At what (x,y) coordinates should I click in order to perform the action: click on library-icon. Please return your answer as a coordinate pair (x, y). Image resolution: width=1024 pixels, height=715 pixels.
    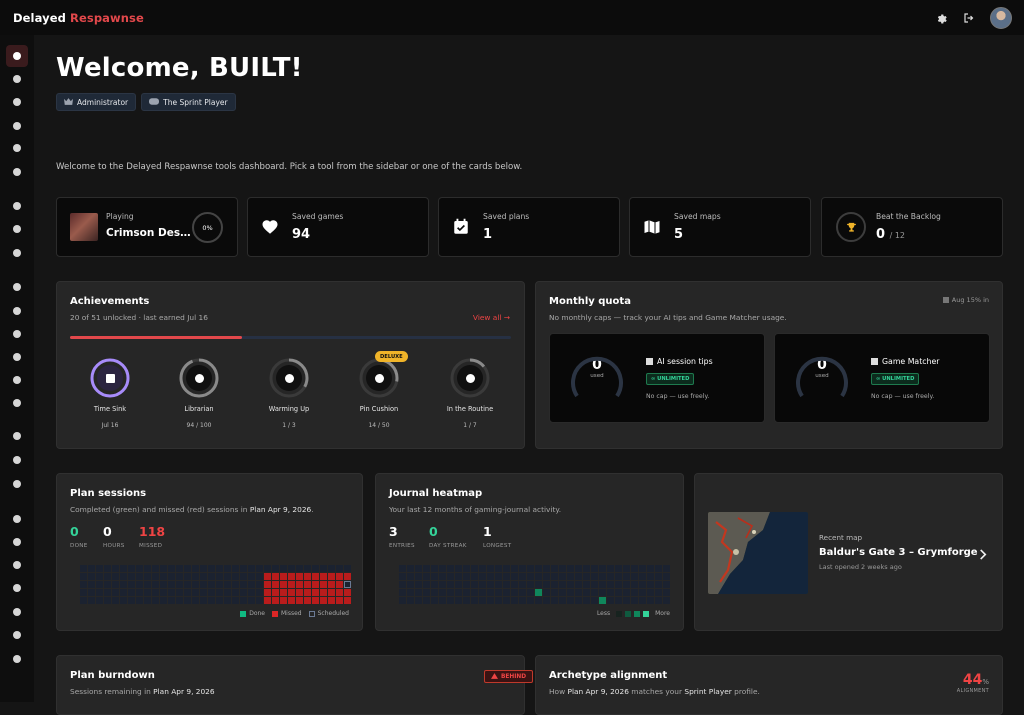
    Looking at the image, I should click on (17, 357).